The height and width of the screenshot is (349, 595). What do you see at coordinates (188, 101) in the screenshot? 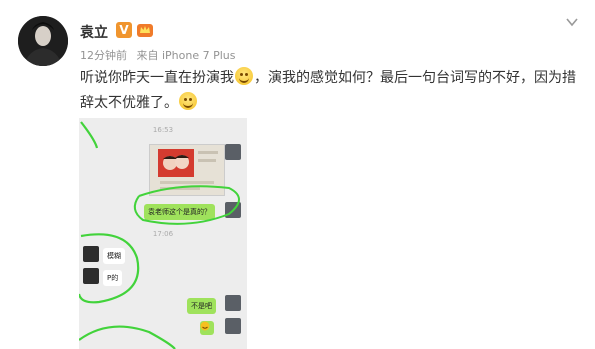
I see `smile-emoji-icon` at bounding box center [188, 101].